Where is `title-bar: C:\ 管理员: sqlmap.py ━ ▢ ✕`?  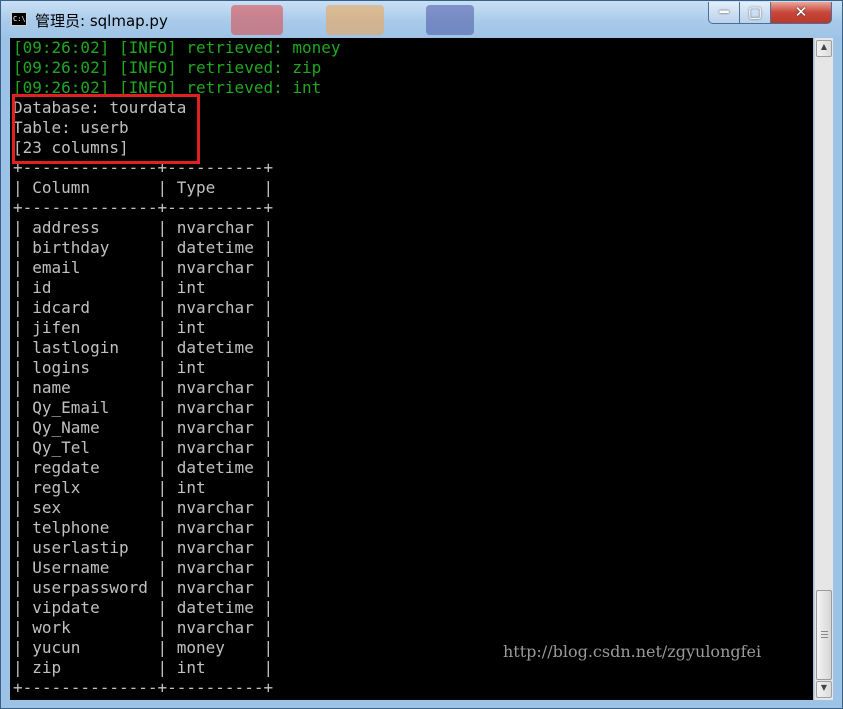 title-bar: C:\ 管理员: sqlmap.py ━ ▢ ✕ is located at coordinates (421, 19).